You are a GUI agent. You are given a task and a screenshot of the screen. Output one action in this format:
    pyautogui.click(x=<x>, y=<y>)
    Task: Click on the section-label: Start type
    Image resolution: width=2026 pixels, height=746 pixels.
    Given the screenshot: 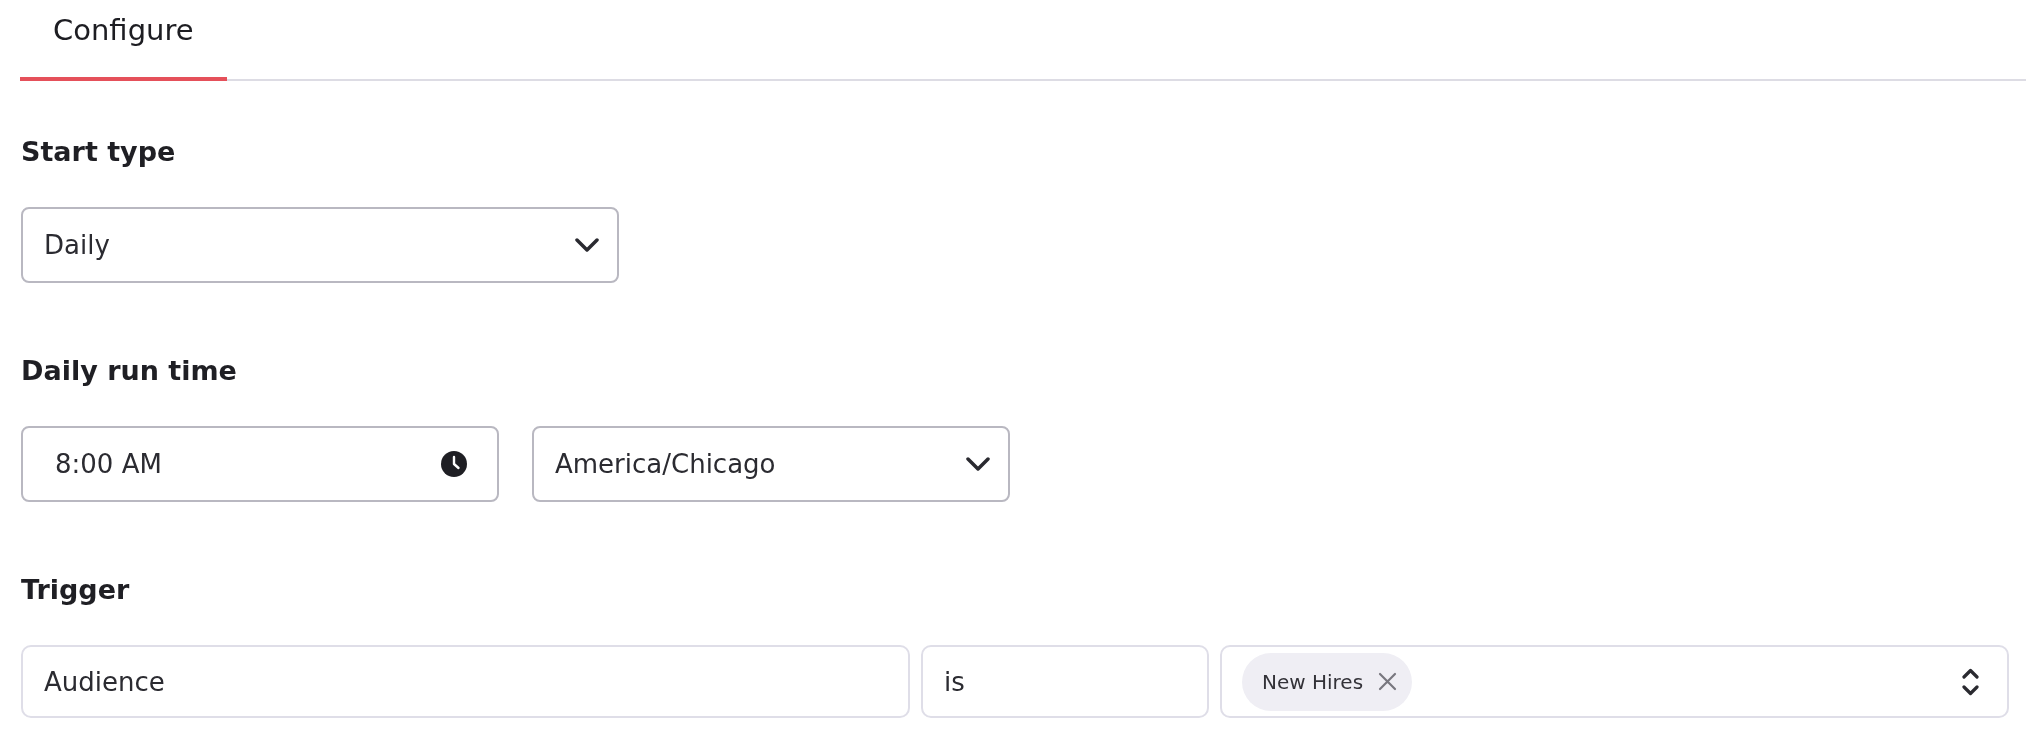 What is the action you would take?
    pyautogui.click(x=99, y=152)
    